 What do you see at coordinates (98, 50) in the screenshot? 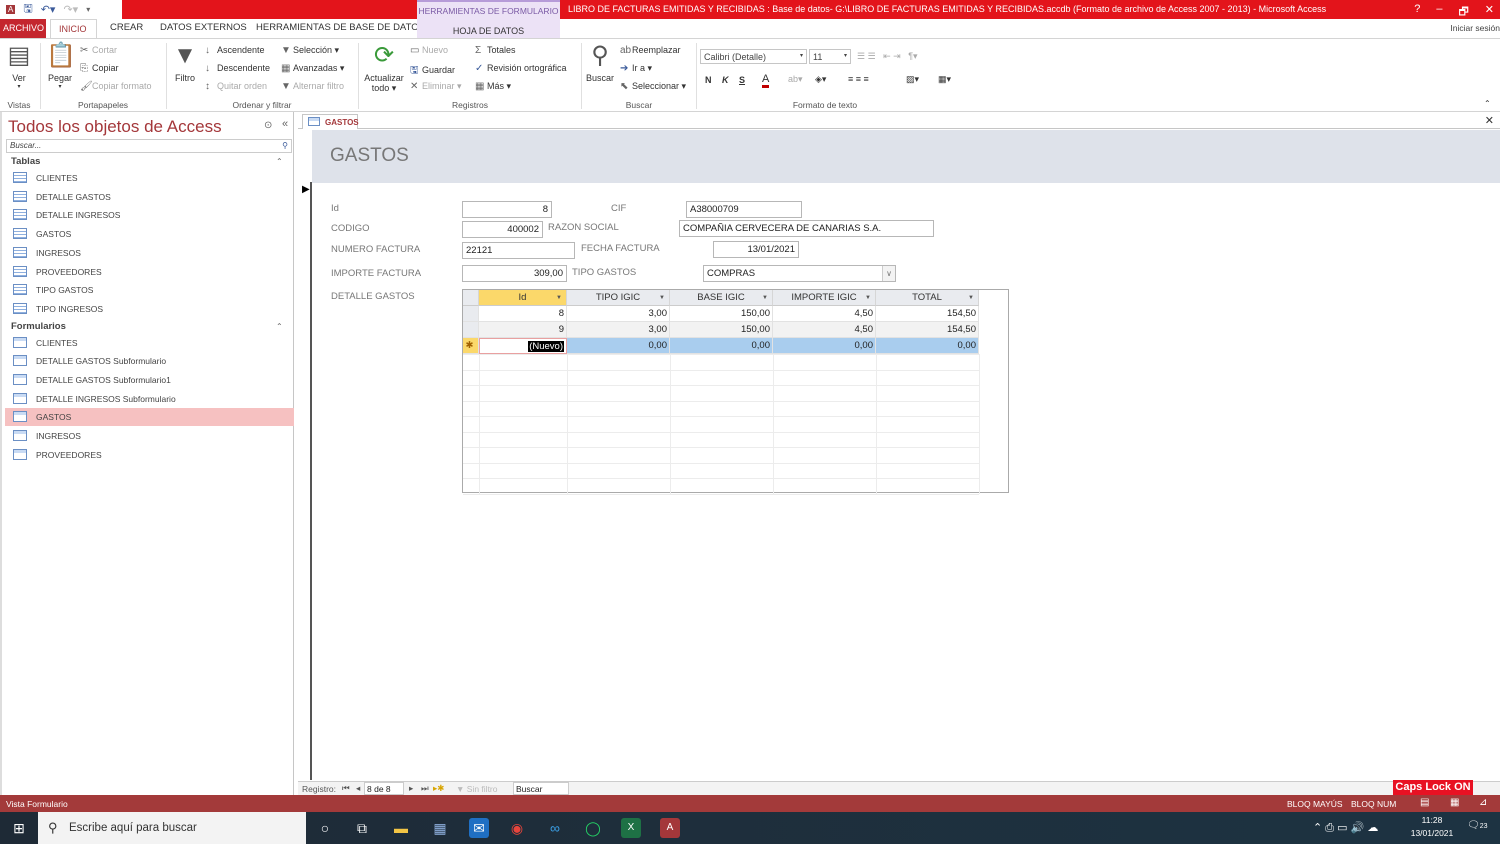
I see `cut-button: ✂ Cortar` at bounding box center [98, 50].